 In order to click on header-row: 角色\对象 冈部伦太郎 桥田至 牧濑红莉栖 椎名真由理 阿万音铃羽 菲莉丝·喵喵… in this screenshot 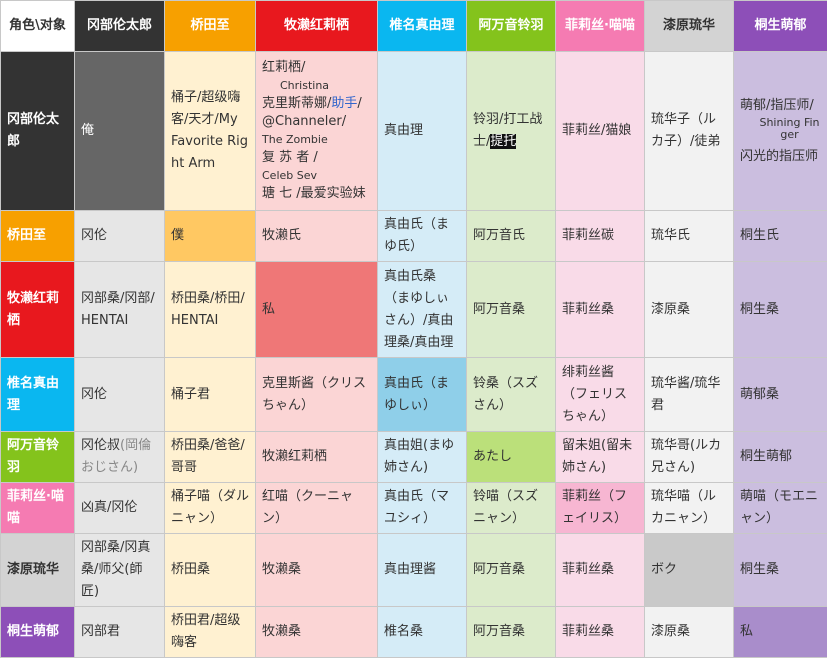, I will do `click(413, 26)`.